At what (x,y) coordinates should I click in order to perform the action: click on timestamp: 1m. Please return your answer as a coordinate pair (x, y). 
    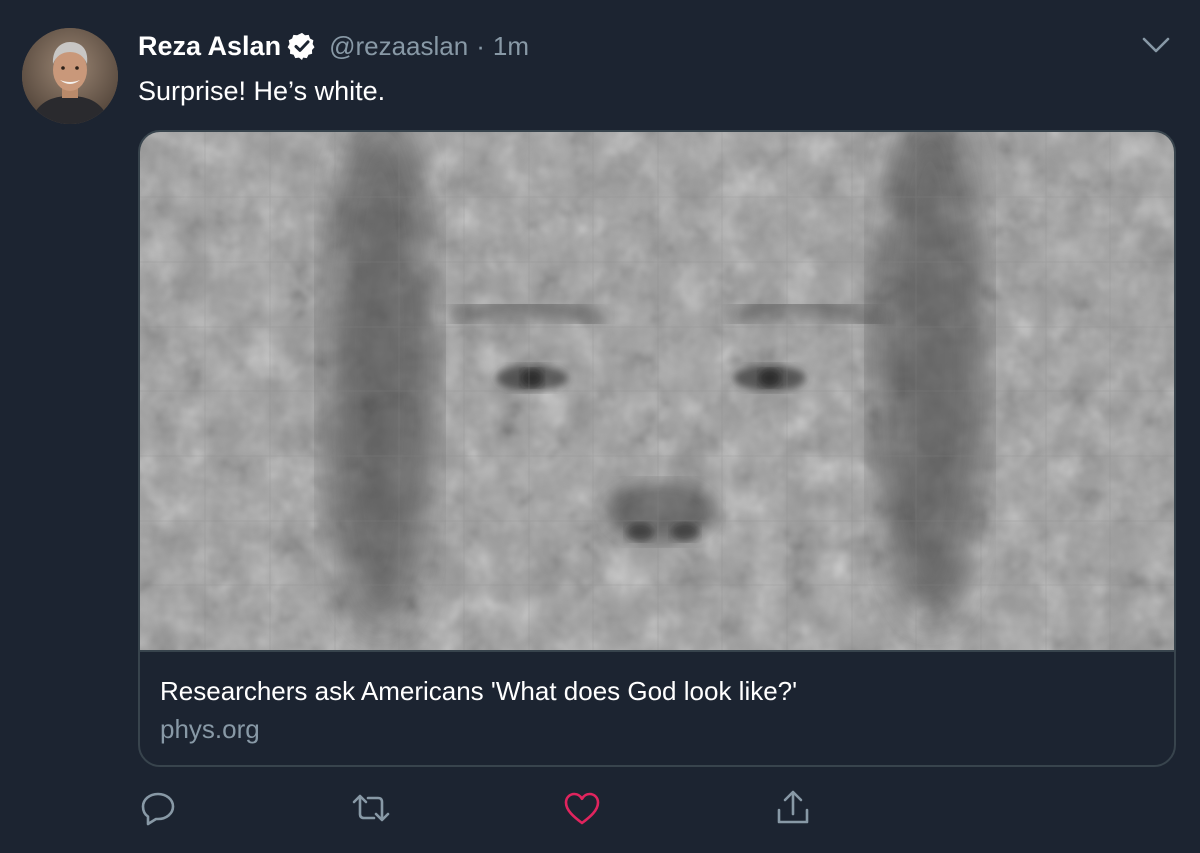
    Looking at the image, I should click on (511, 46).